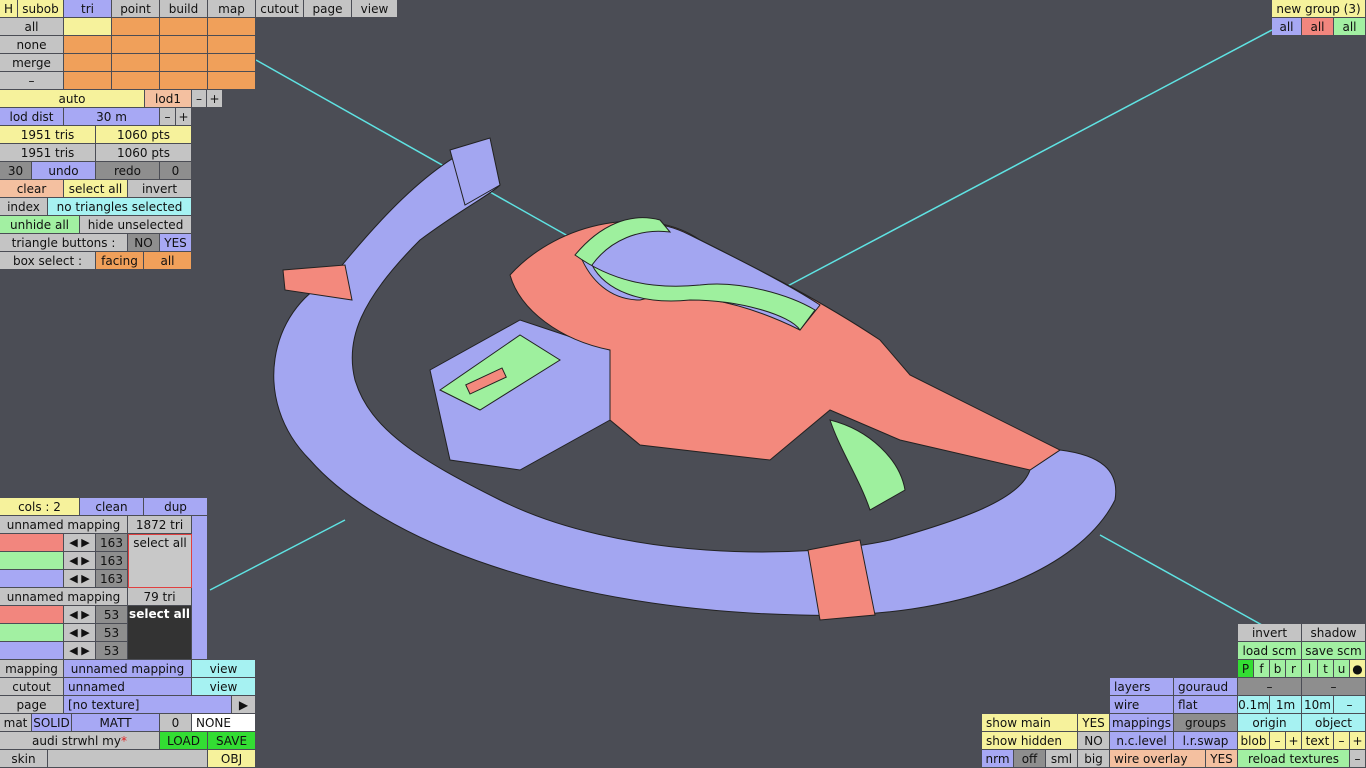 The width and height of the screenshot is (1366, 768). Describe the element at coordinates (32, 633) in the screenshot. I see `mapping-2-green-slider` at that location.